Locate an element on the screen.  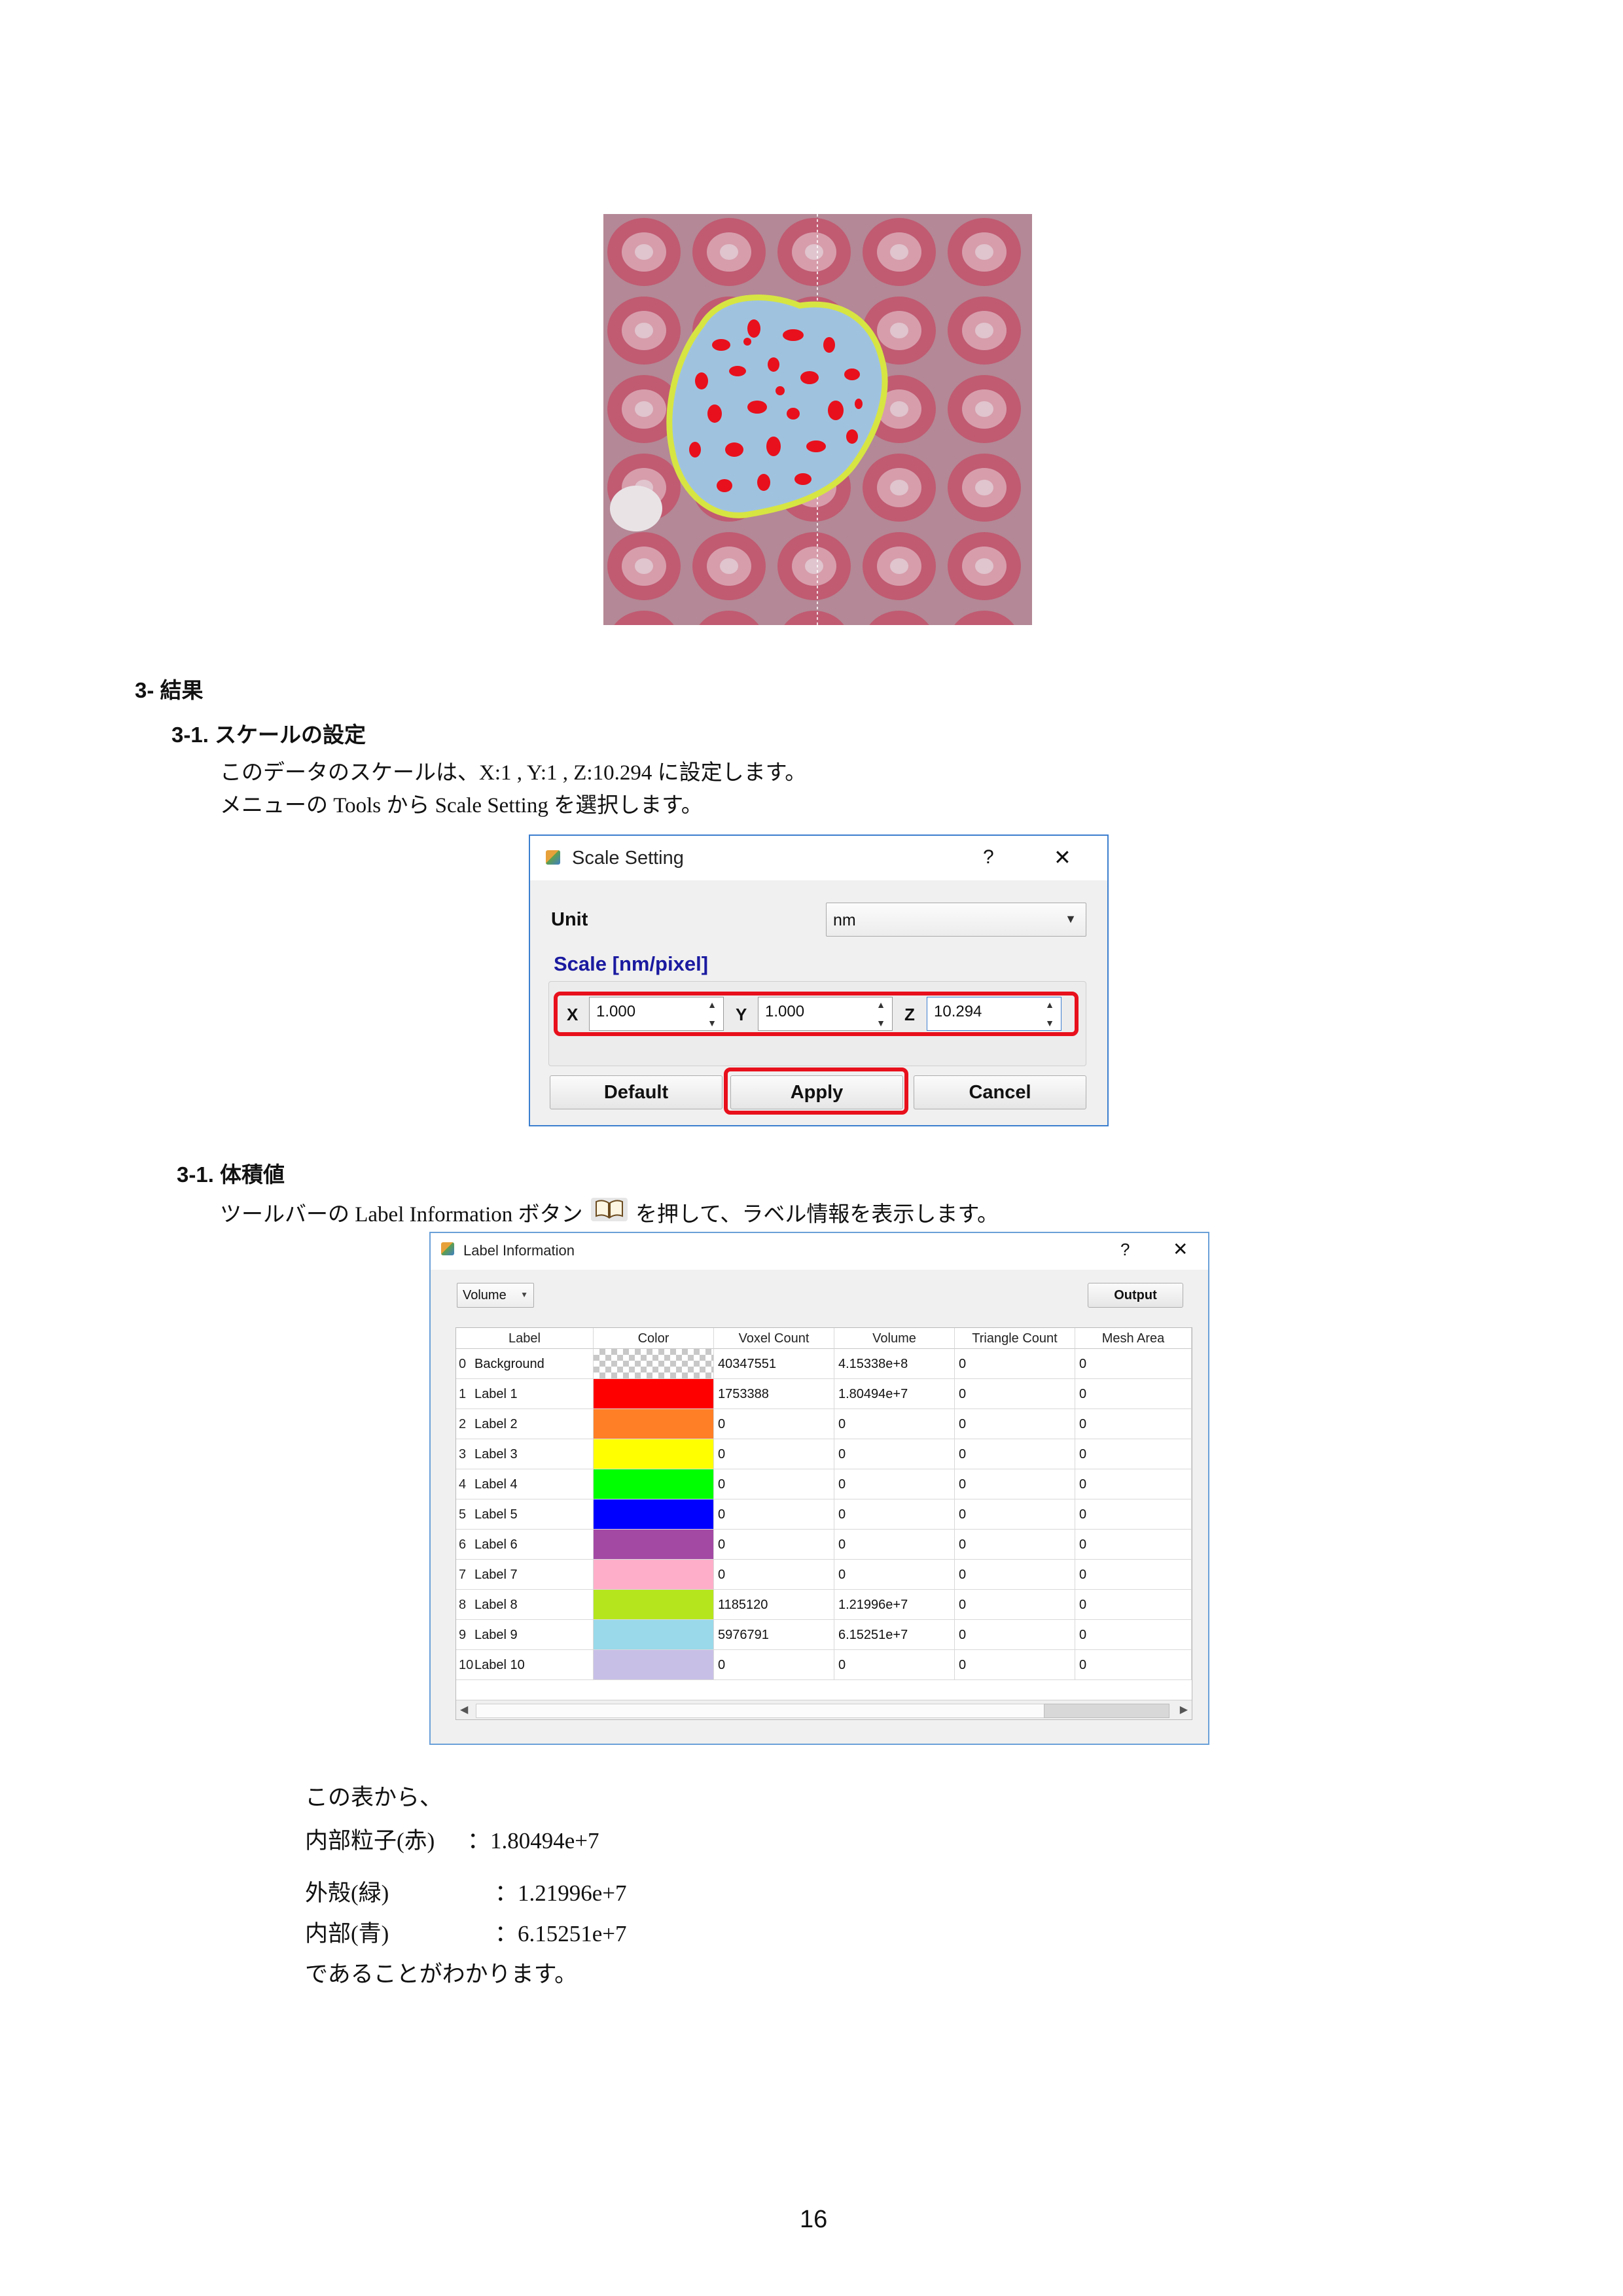
result-value-green: ：1.21996e+7 is located at coordinates (561, 1893).